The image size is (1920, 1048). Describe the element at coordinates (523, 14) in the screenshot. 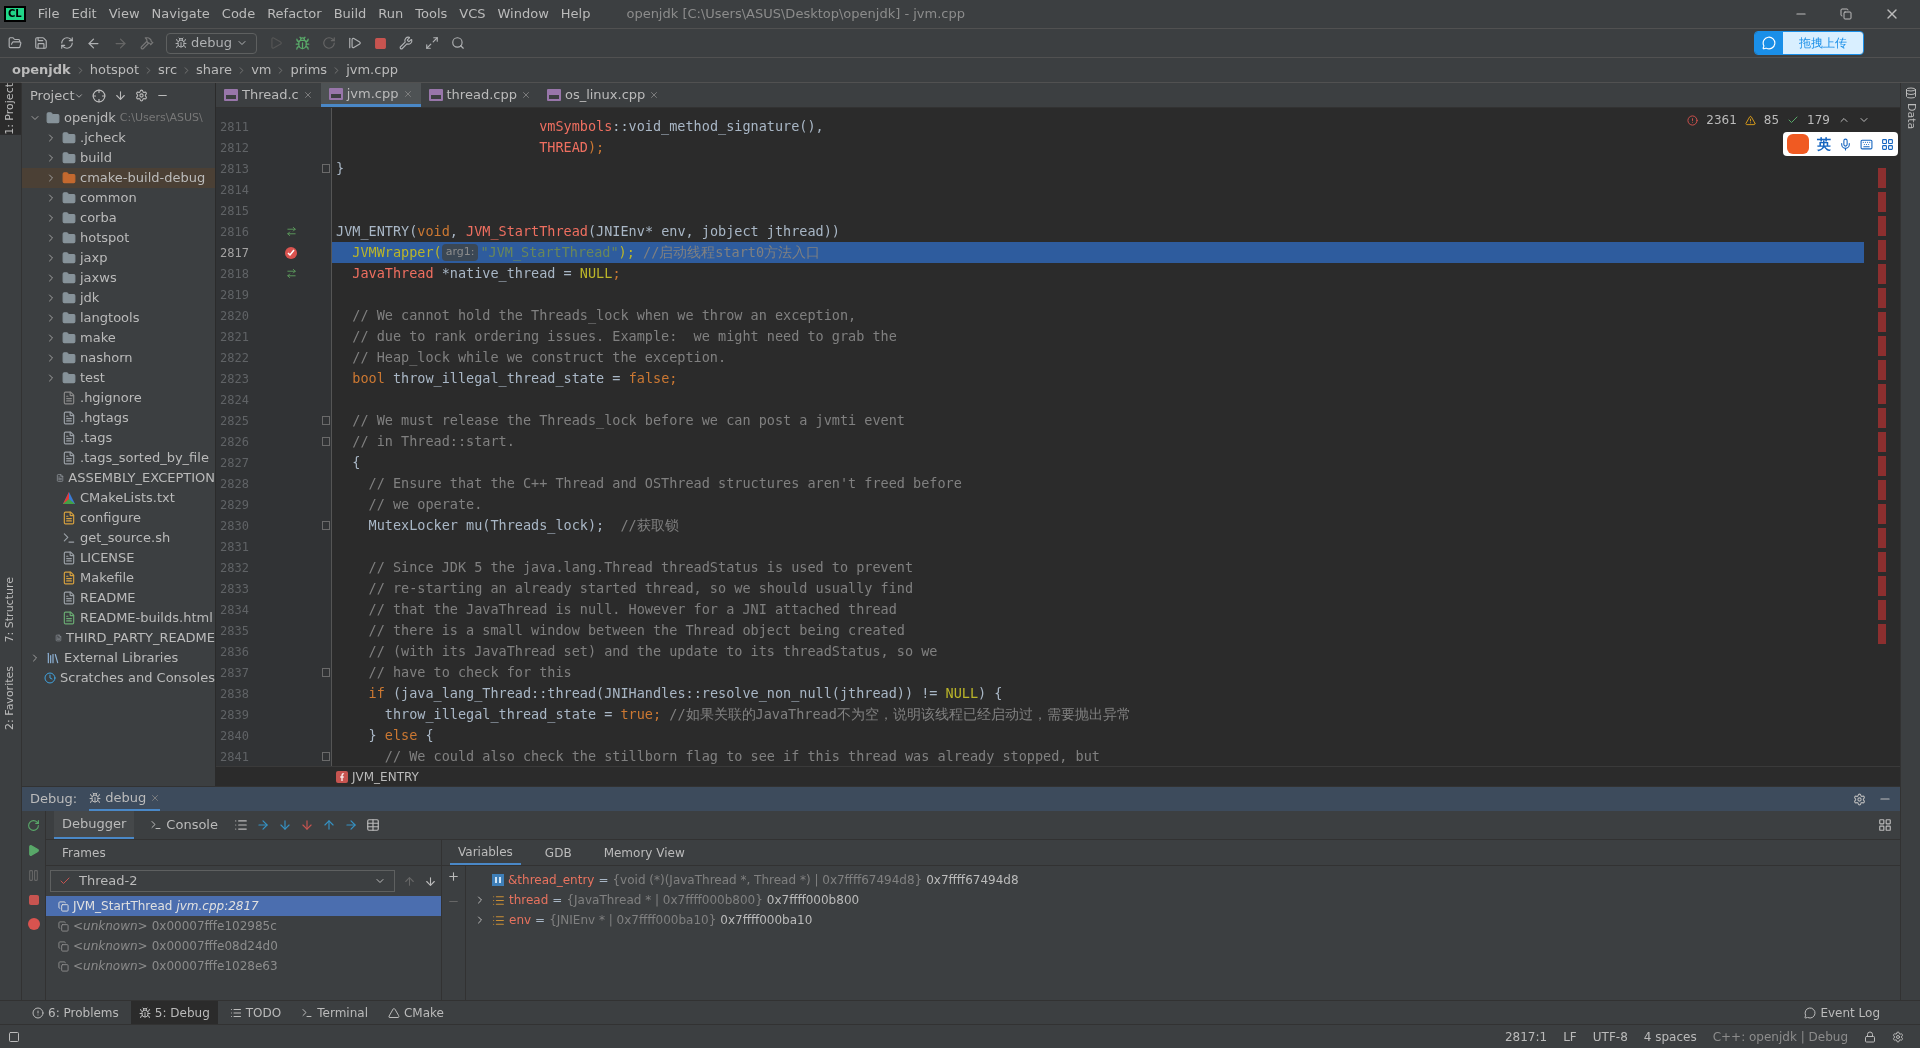

I see `menu-item: Window` at that location.